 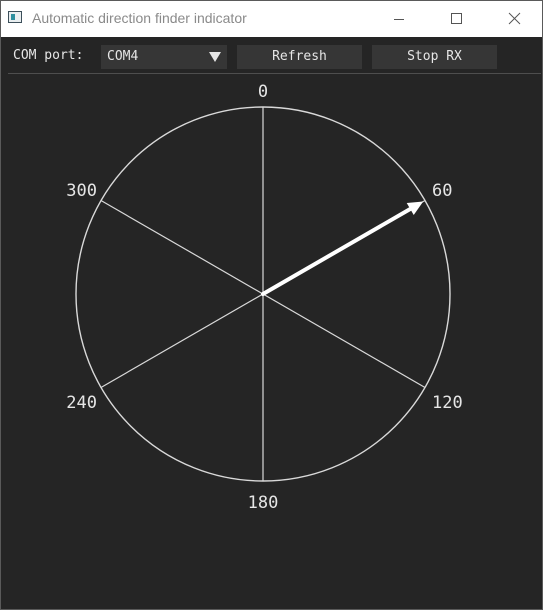 I want to click on dial-label-0: 0, so click(x=263, y=92).